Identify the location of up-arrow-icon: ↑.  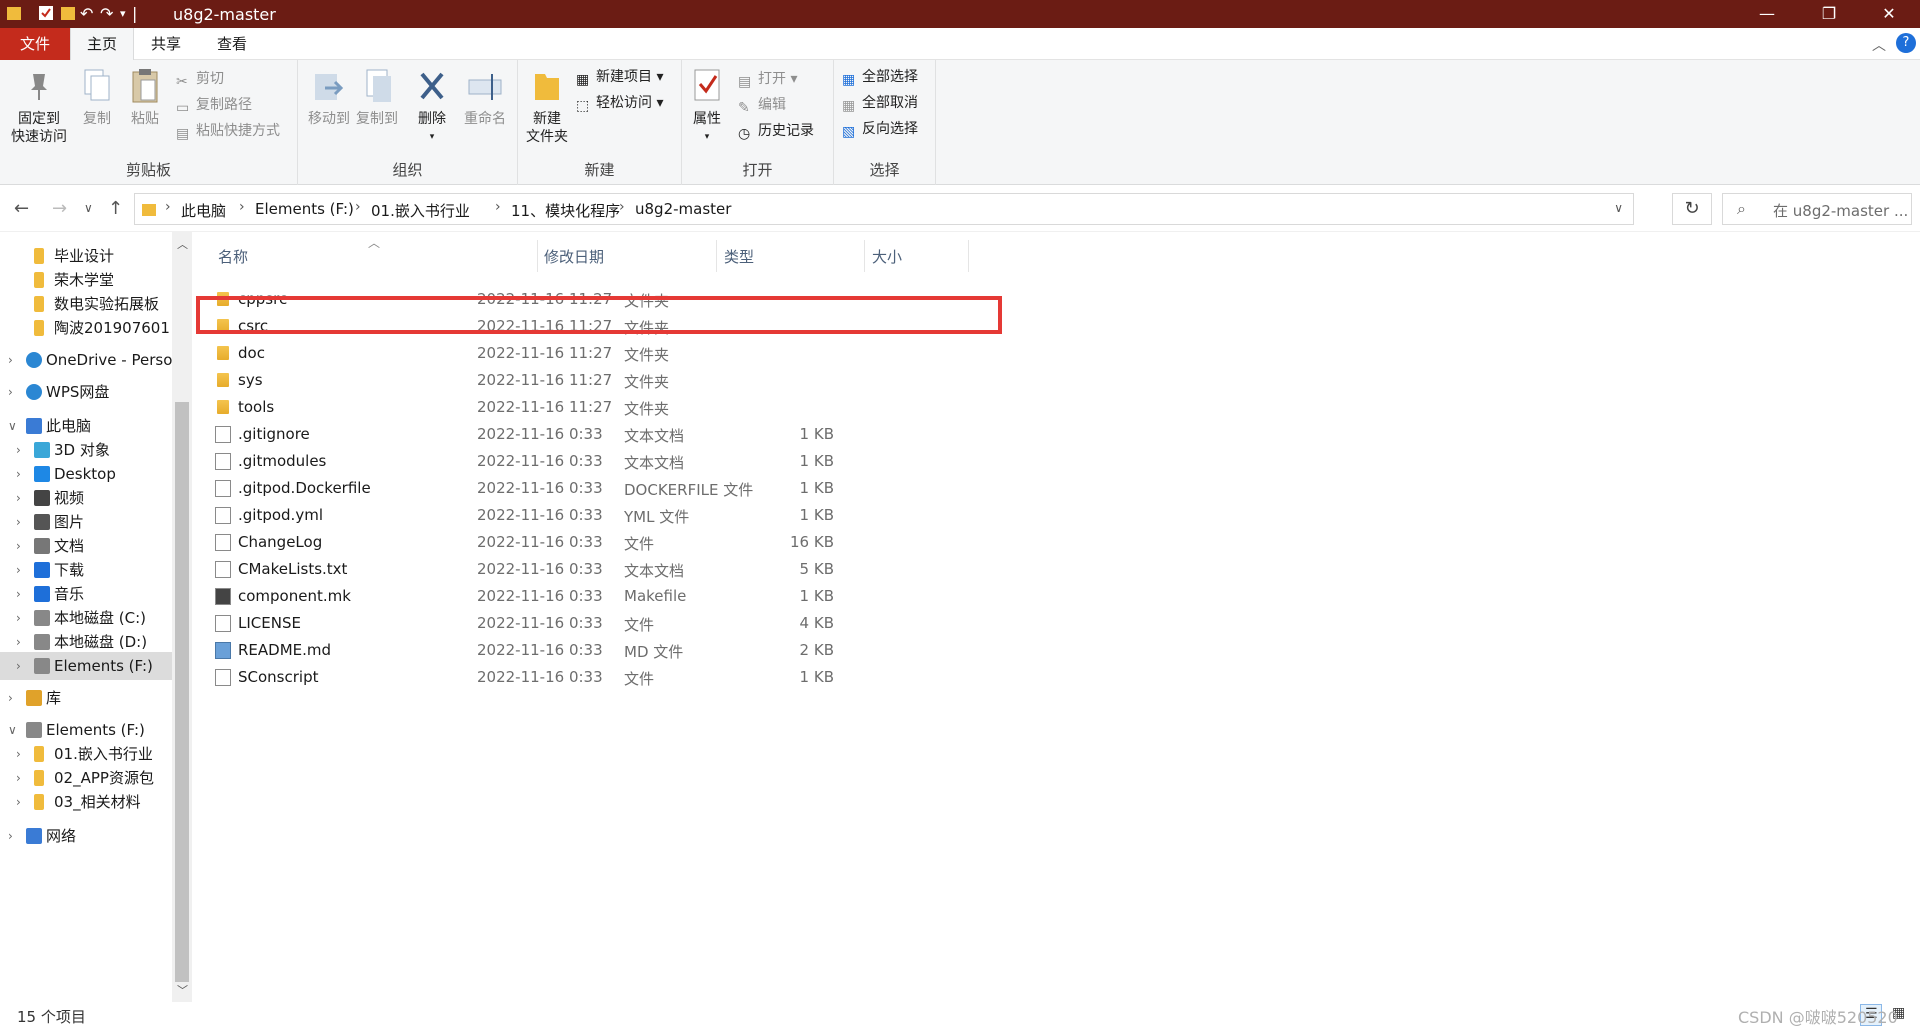
(115, 208).